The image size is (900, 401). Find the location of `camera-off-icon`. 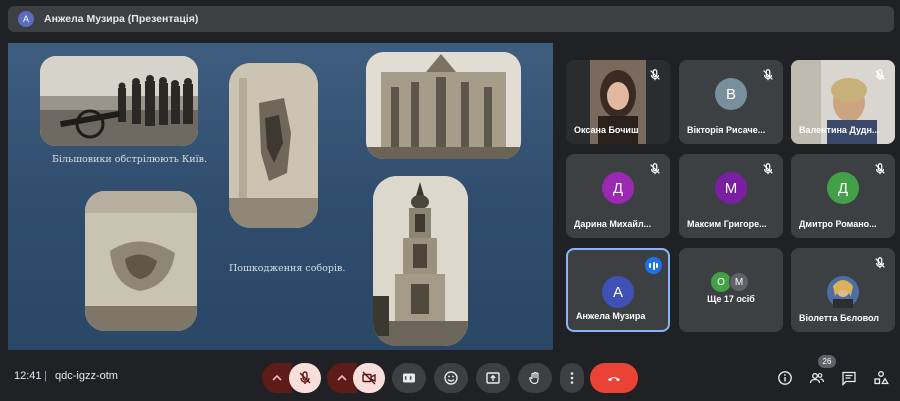

camera-off-icon is located at coordinates (369, 378).